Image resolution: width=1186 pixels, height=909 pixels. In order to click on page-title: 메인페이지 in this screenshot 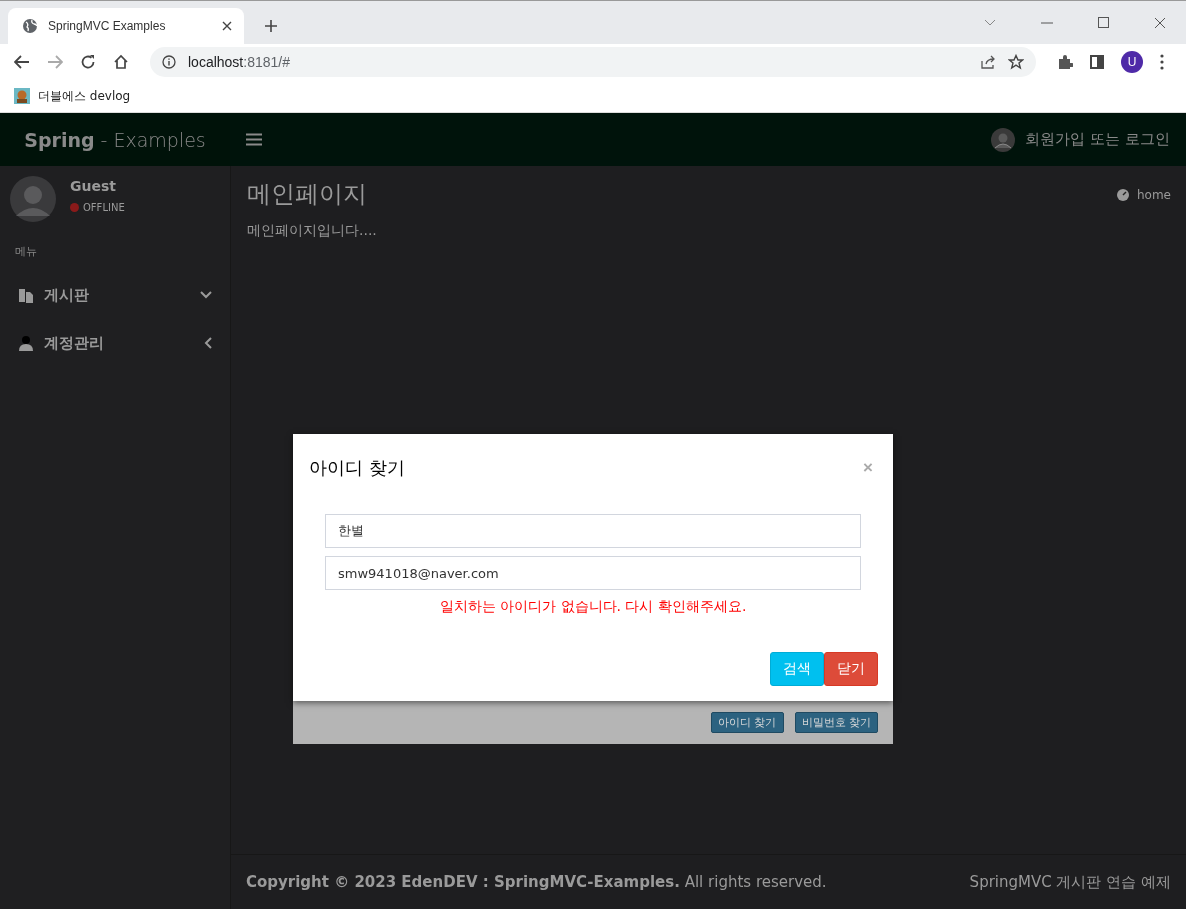, I will do `click(307, 194)`.